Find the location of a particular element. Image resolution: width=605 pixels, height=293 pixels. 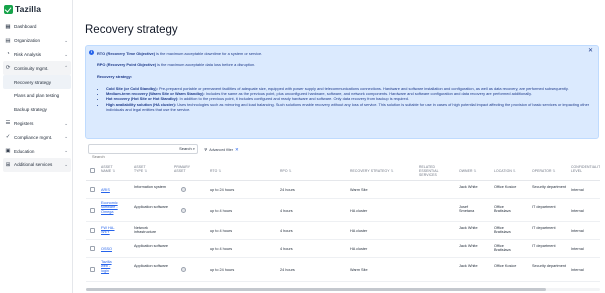

chevron-up-icon: ⌃ is located at coordinates (66, 68).